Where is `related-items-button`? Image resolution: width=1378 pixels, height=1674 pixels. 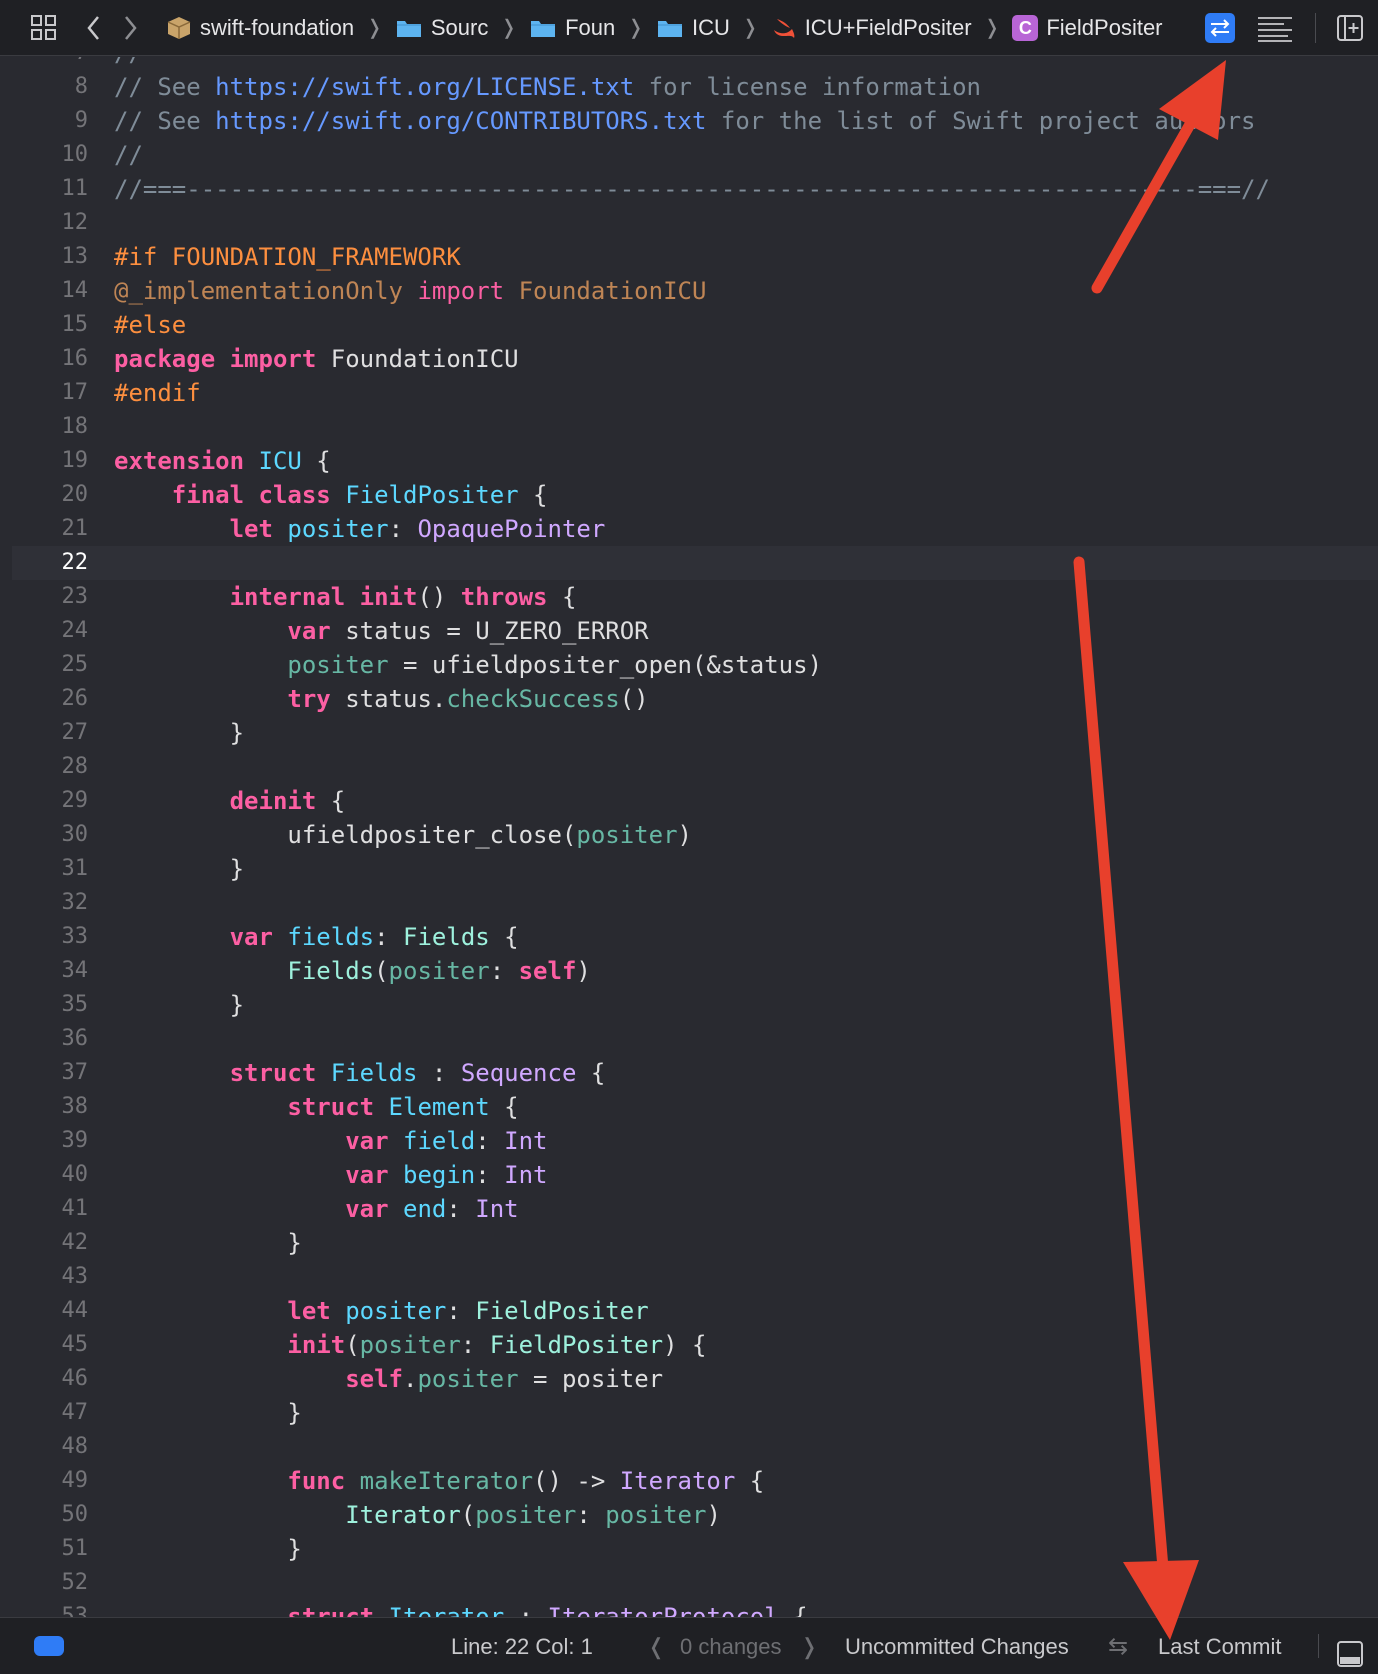 related-items-button is located at coordinates (44, 28).